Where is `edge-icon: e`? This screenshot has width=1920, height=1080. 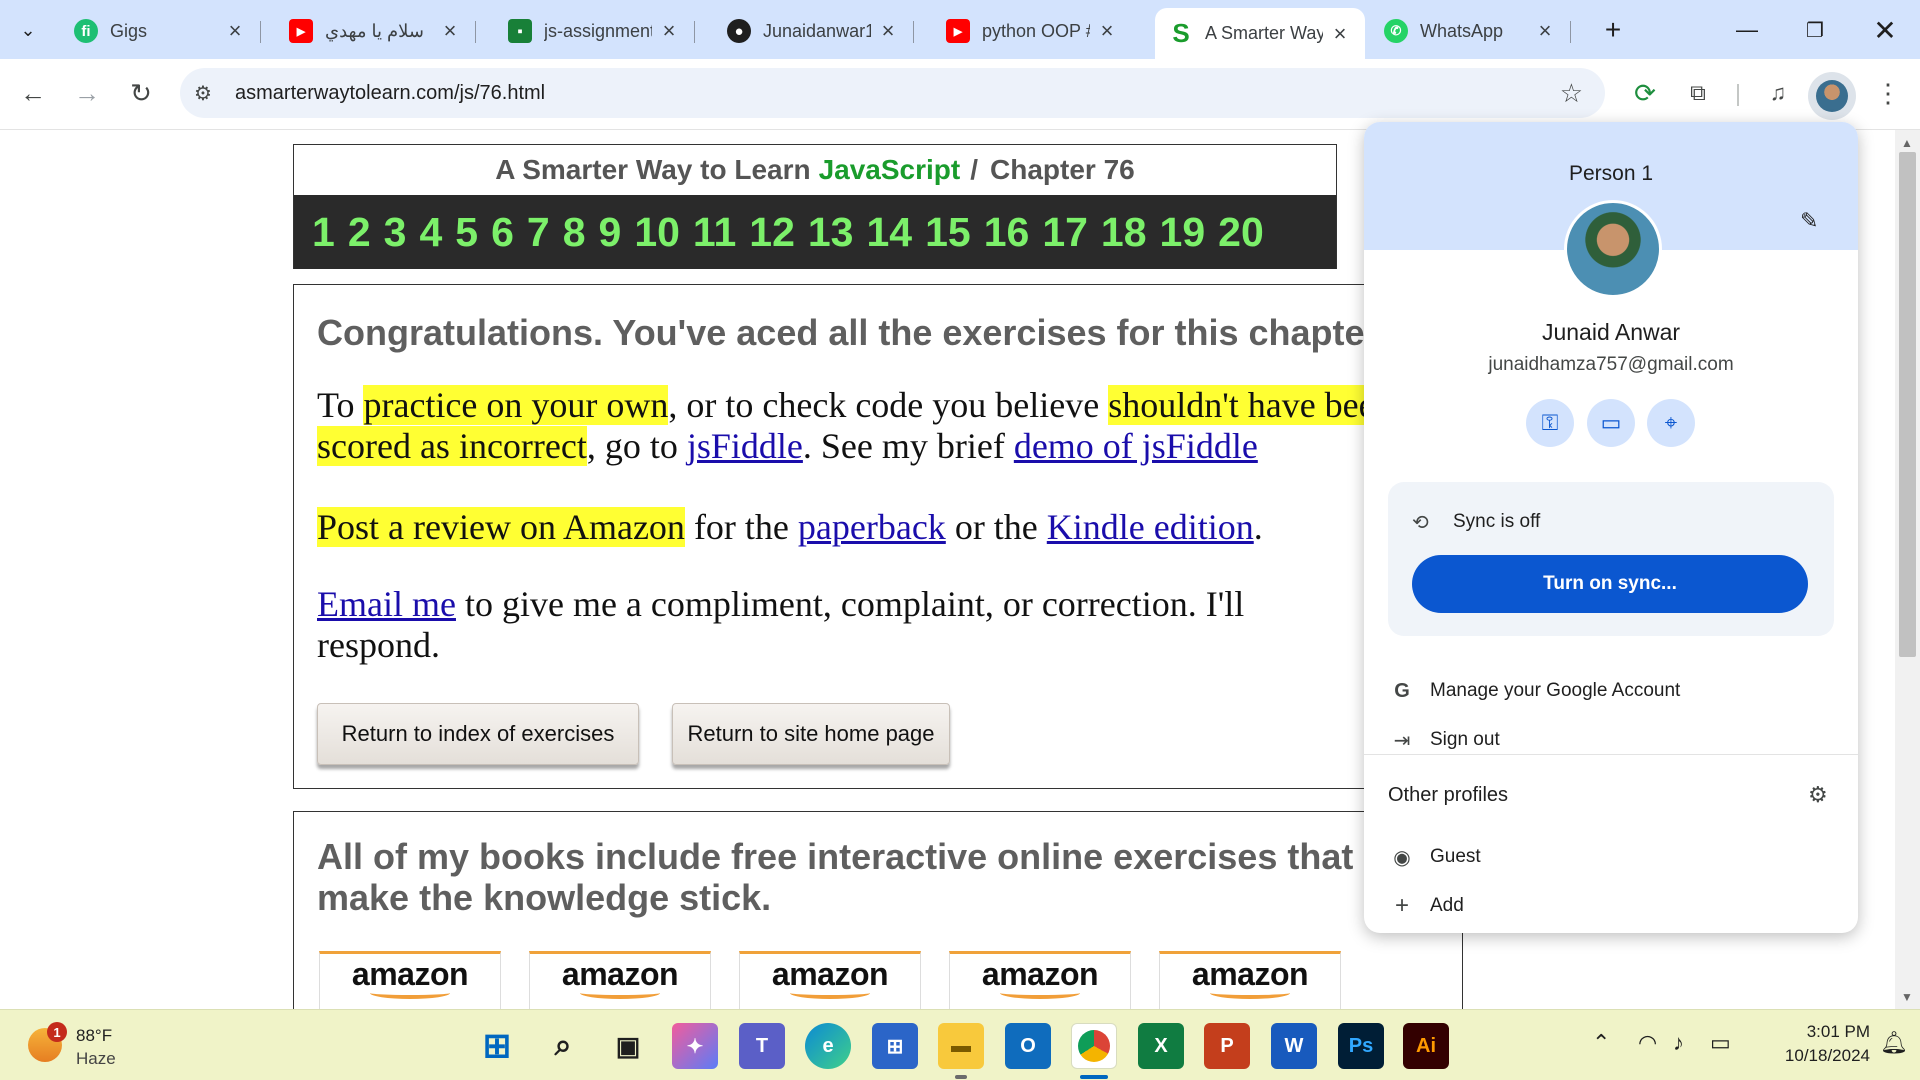
edge-icon: e is located at coordinates (828, 1046).